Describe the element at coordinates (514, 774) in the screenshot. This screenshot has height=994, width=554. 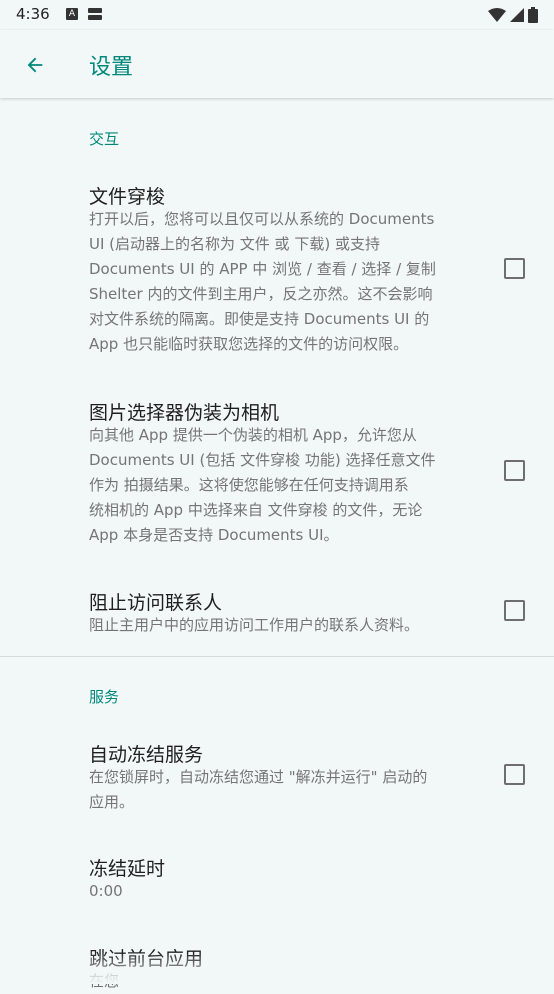
I see `auto-freeze-checkbox` at that location.